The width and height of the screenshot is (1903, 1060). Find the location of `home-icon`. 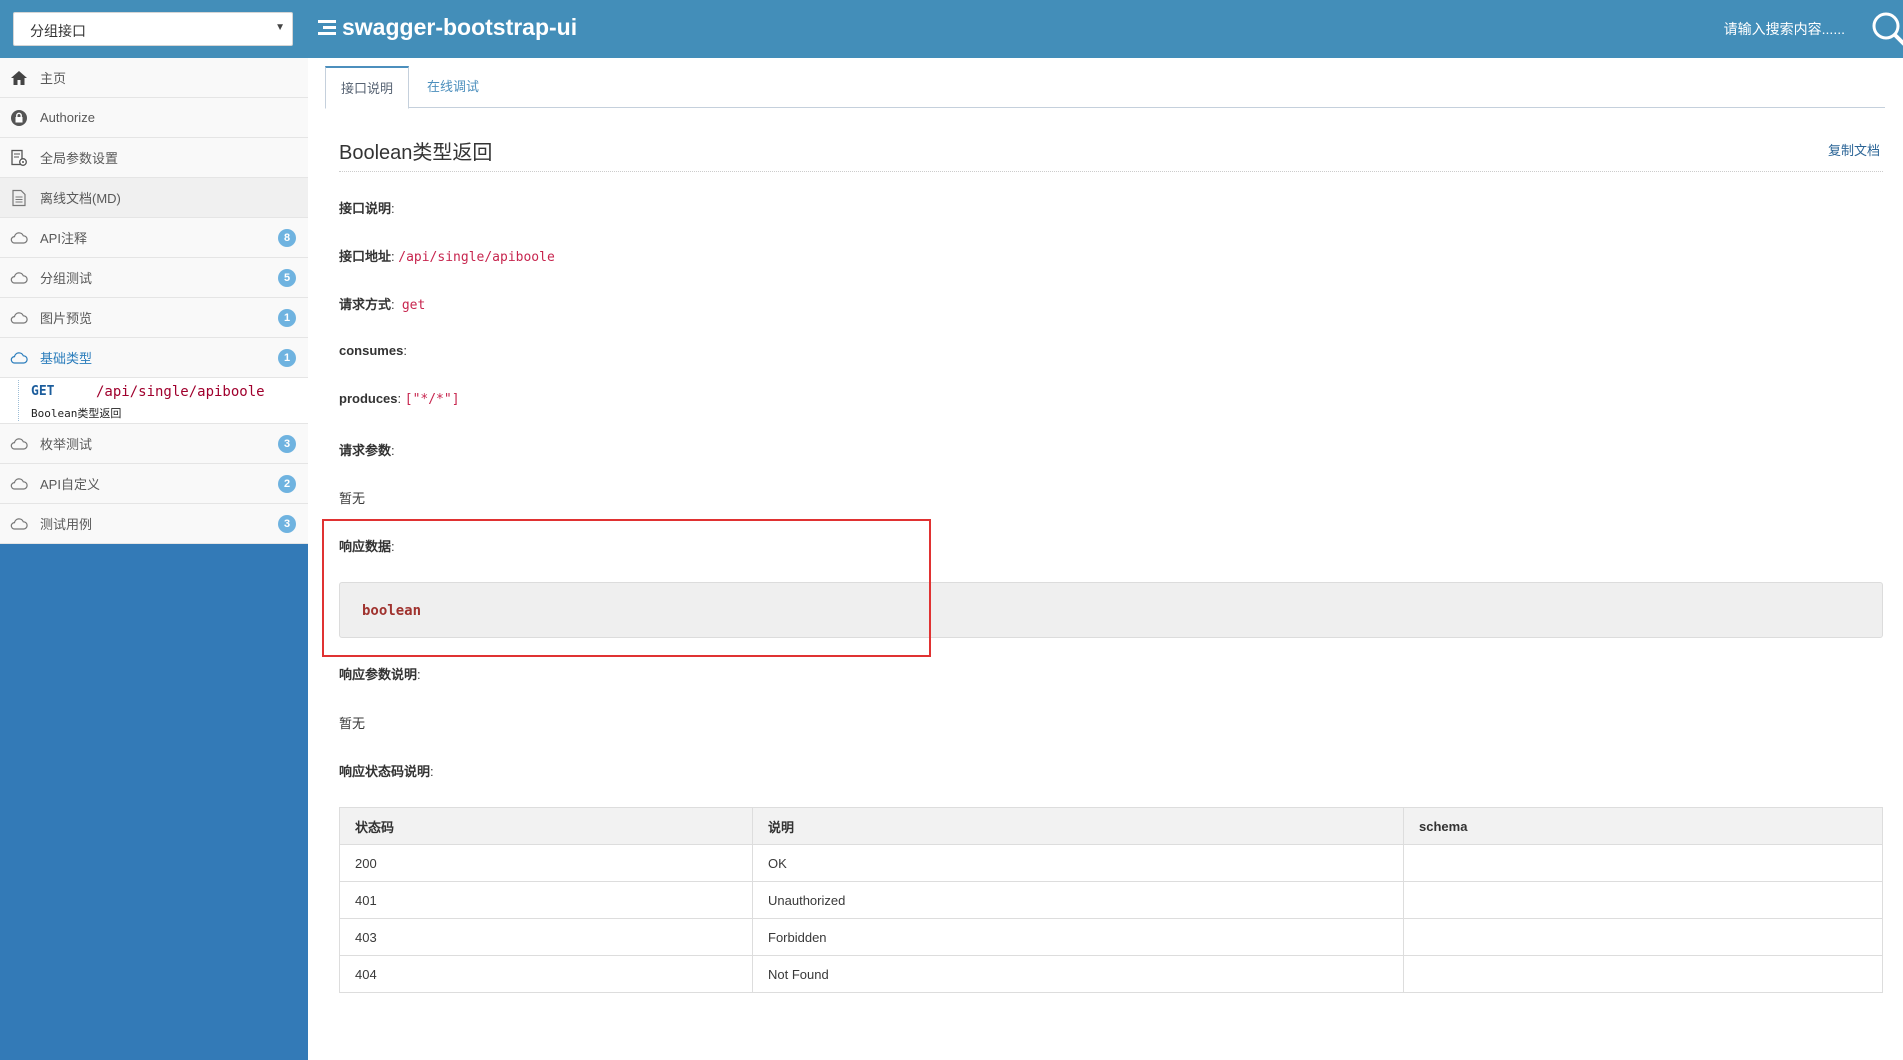

home-icon is located at coordinates (19, 78).